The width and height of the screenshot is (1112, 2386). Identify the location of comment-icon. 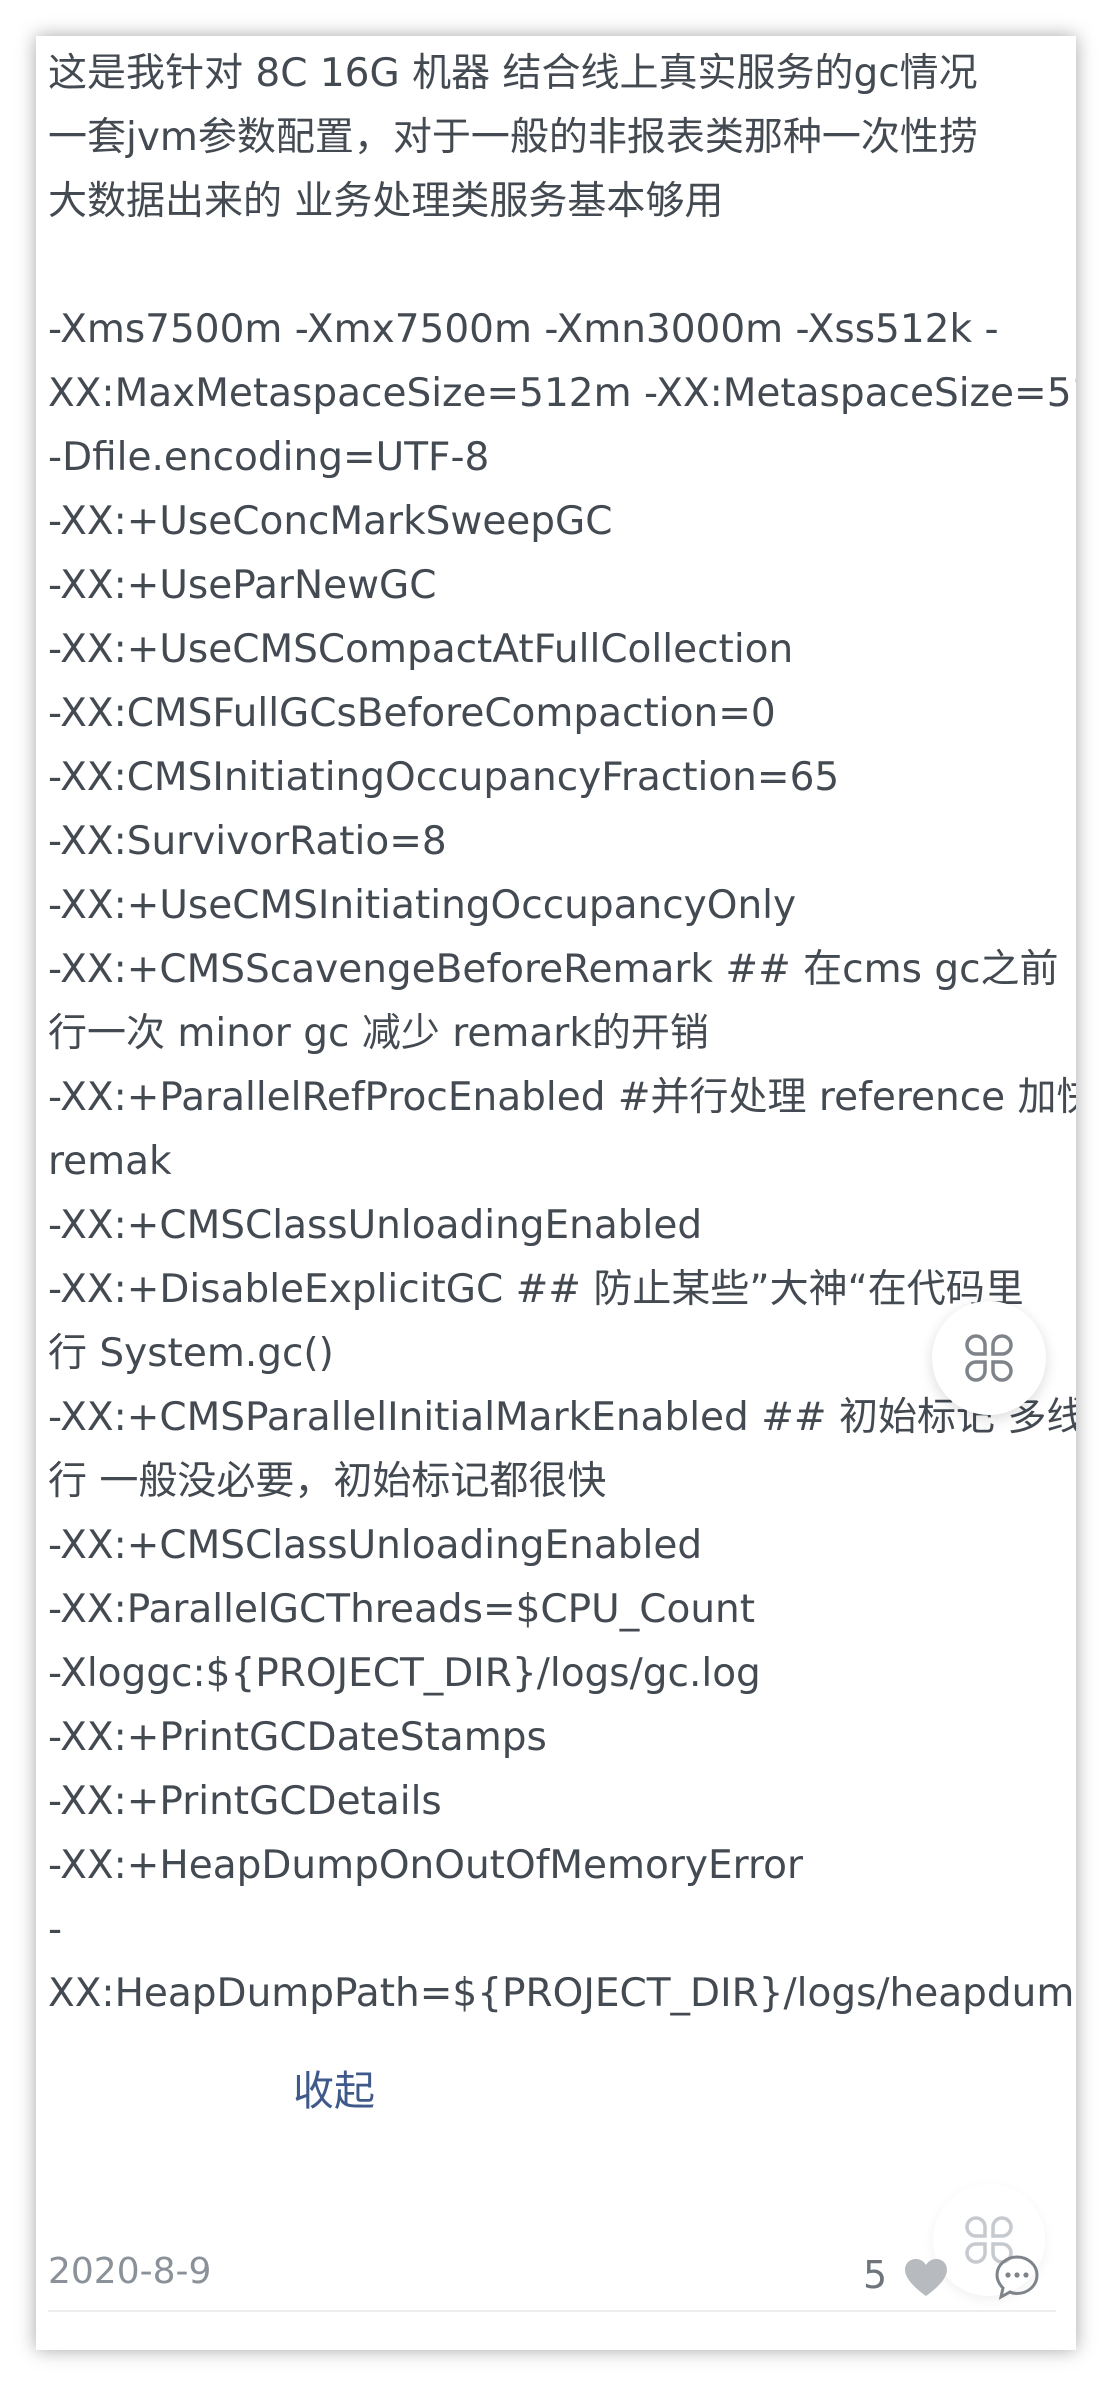
(1017, 2277).